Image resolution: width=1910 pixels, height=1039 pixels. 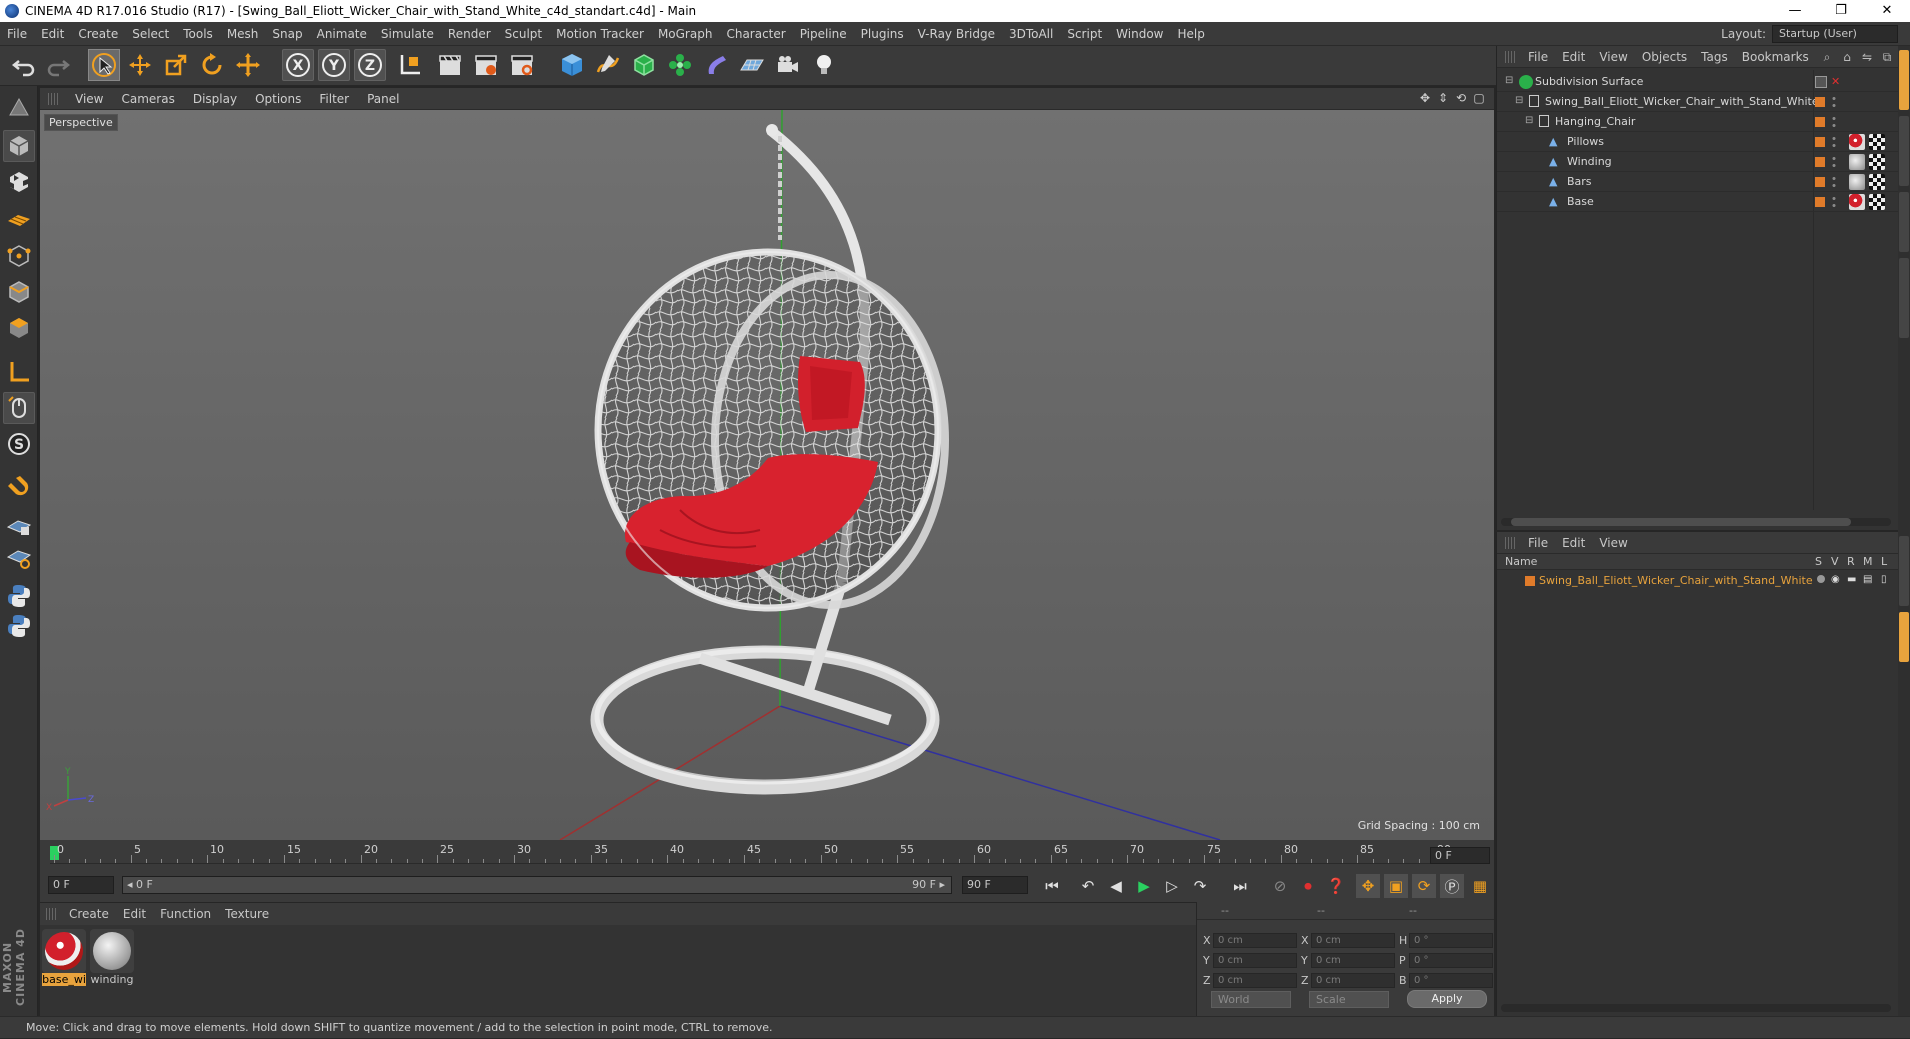 What do you see at coordinates (150, 34) in the screenshot?
I see `menu-select: Select` at bounding box center [150, 34].